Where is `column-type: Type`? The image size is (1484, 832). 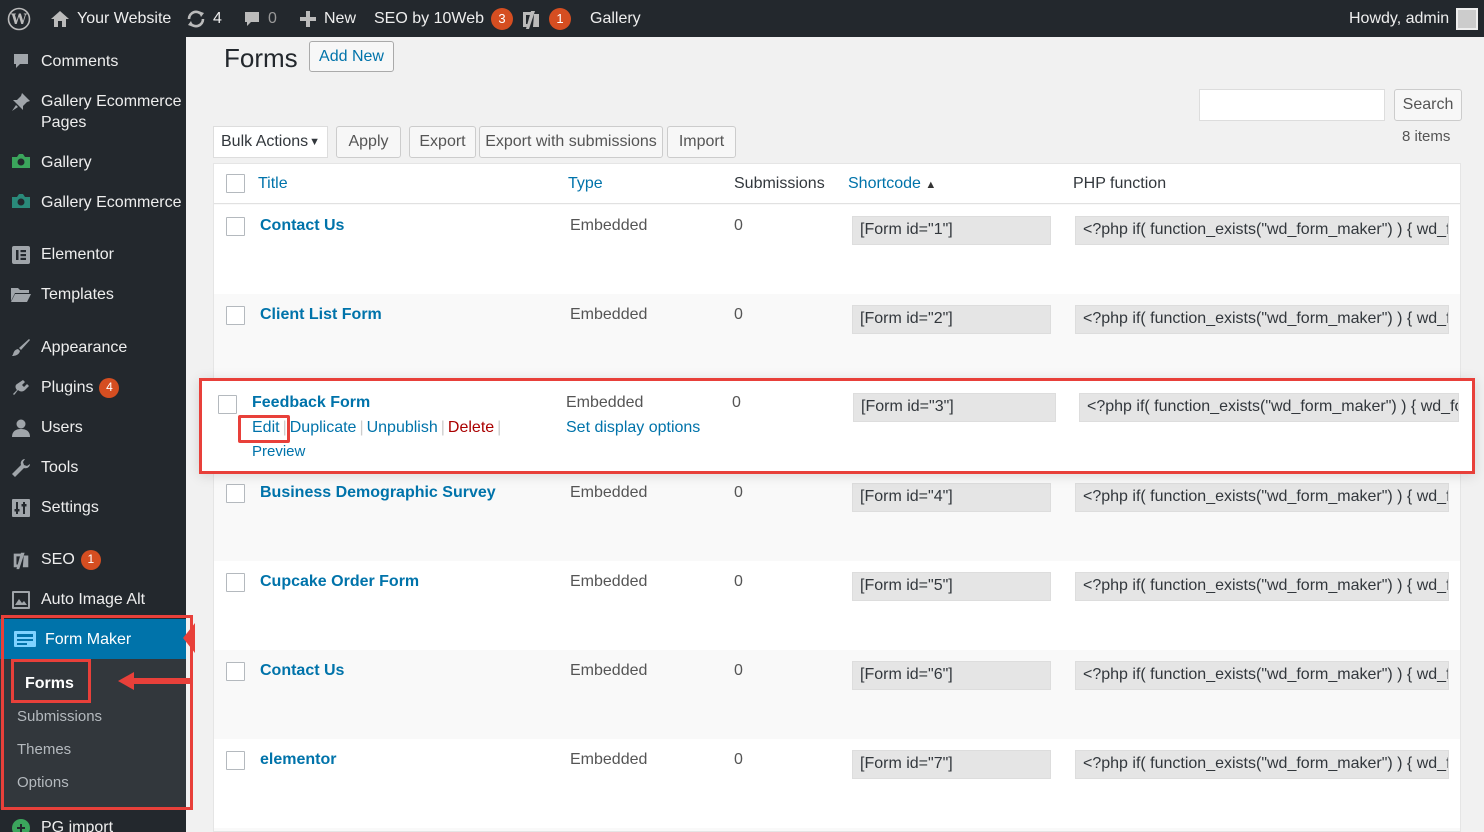
column-type: Type is located at coordinates (585, 184).